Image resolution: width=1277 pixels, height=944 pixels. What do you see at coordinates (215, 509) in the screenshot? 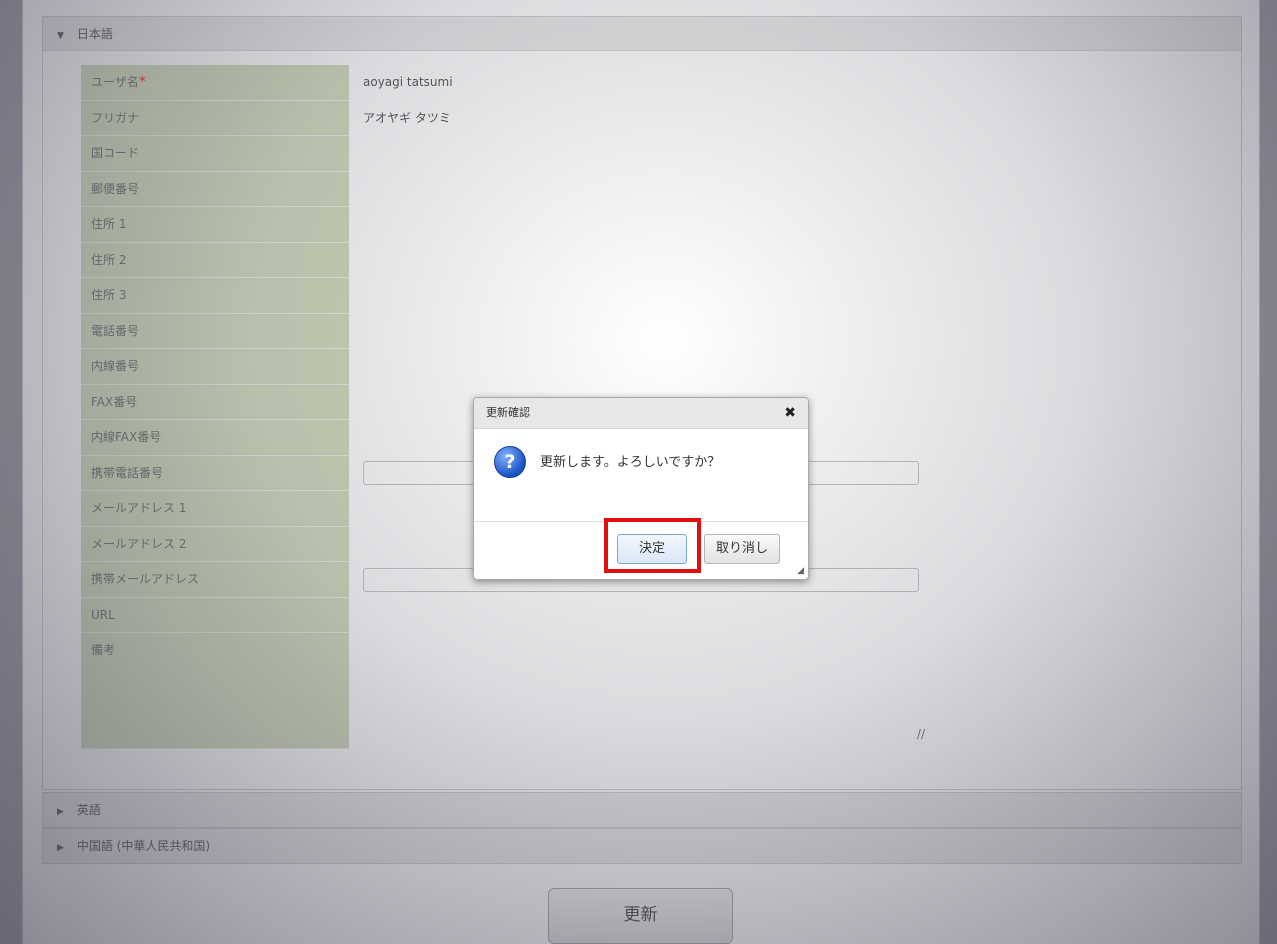
I see `label-email1: メールアドレス 1` at bounding box center [215, 509].